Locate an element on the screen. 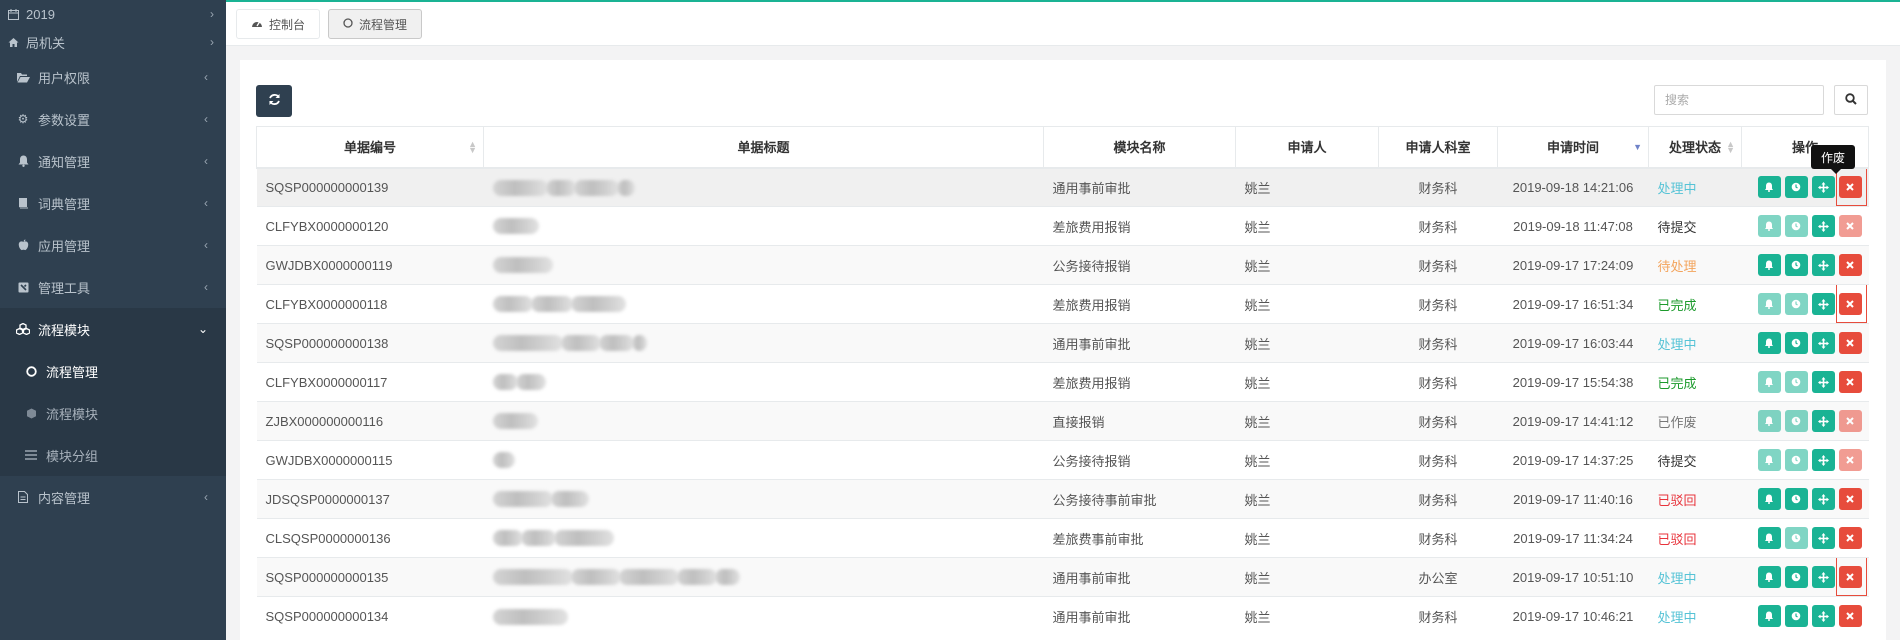  column-header-id: 单据编号 ▲ ▼ is located at coordinates (370, 147).